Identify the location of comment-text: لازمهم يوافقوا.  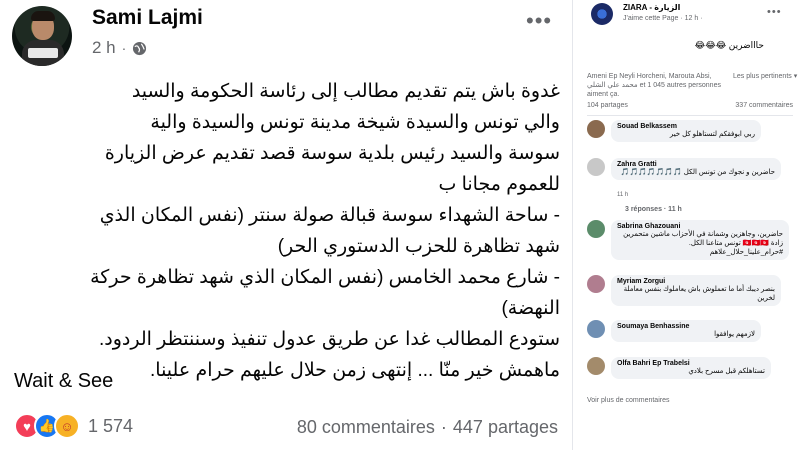
(734, 334).